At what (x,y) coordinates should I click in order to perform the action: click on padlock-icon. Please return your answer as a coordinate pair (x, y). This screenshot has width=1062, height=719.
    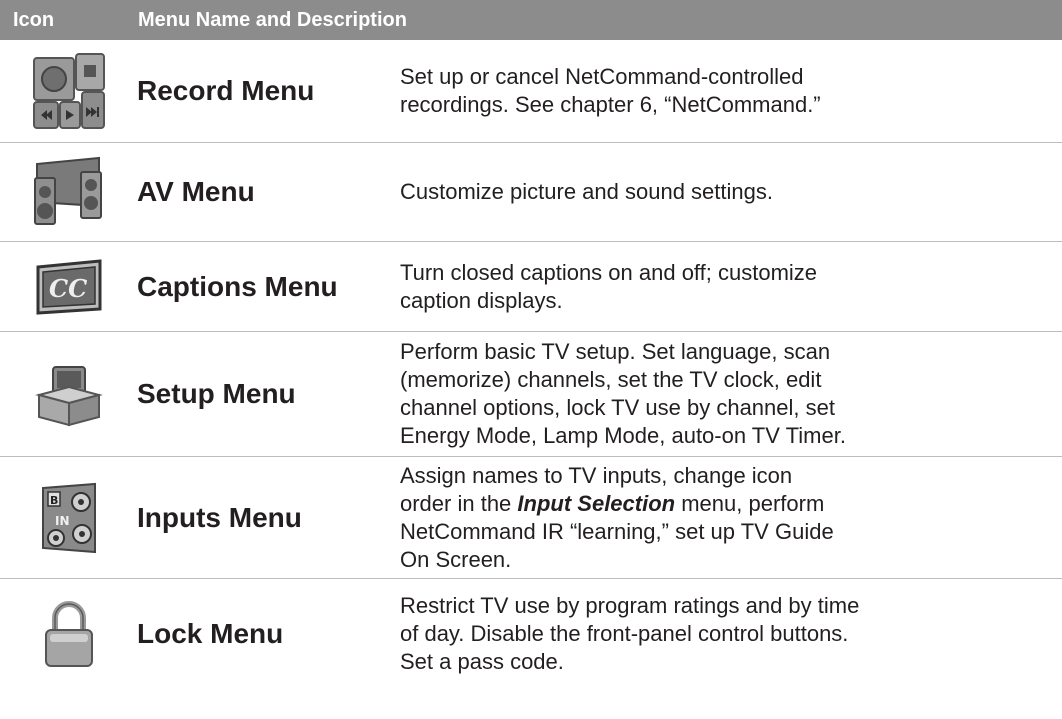
    Looking at the image, I should click on (68, 634).